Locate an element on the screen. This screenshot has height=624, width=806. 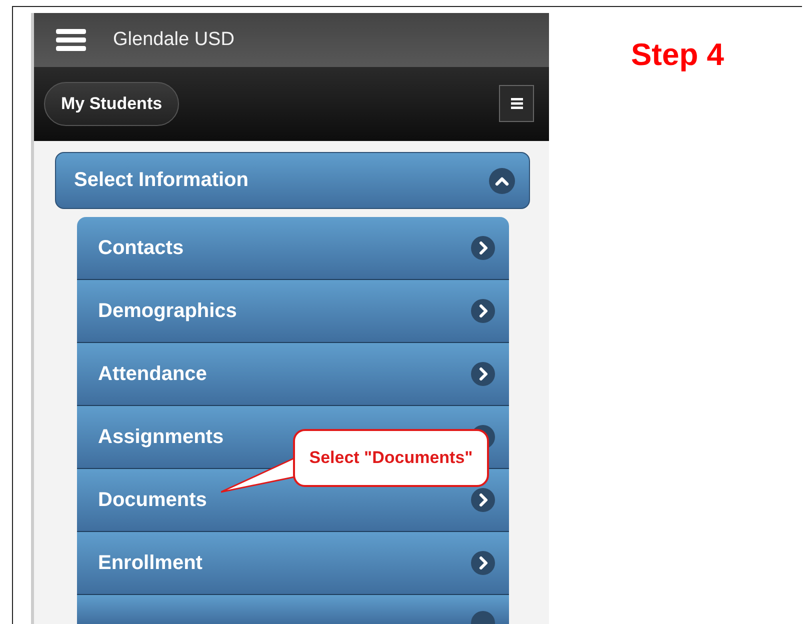
menu-item: Attendance is located at coordinates (293, 374).